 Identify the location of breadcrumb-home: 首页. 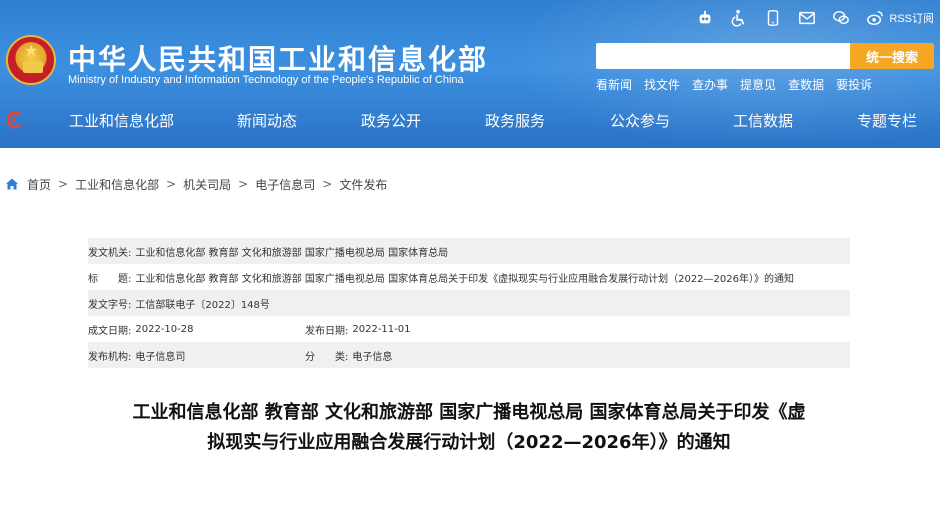
(39, 184).